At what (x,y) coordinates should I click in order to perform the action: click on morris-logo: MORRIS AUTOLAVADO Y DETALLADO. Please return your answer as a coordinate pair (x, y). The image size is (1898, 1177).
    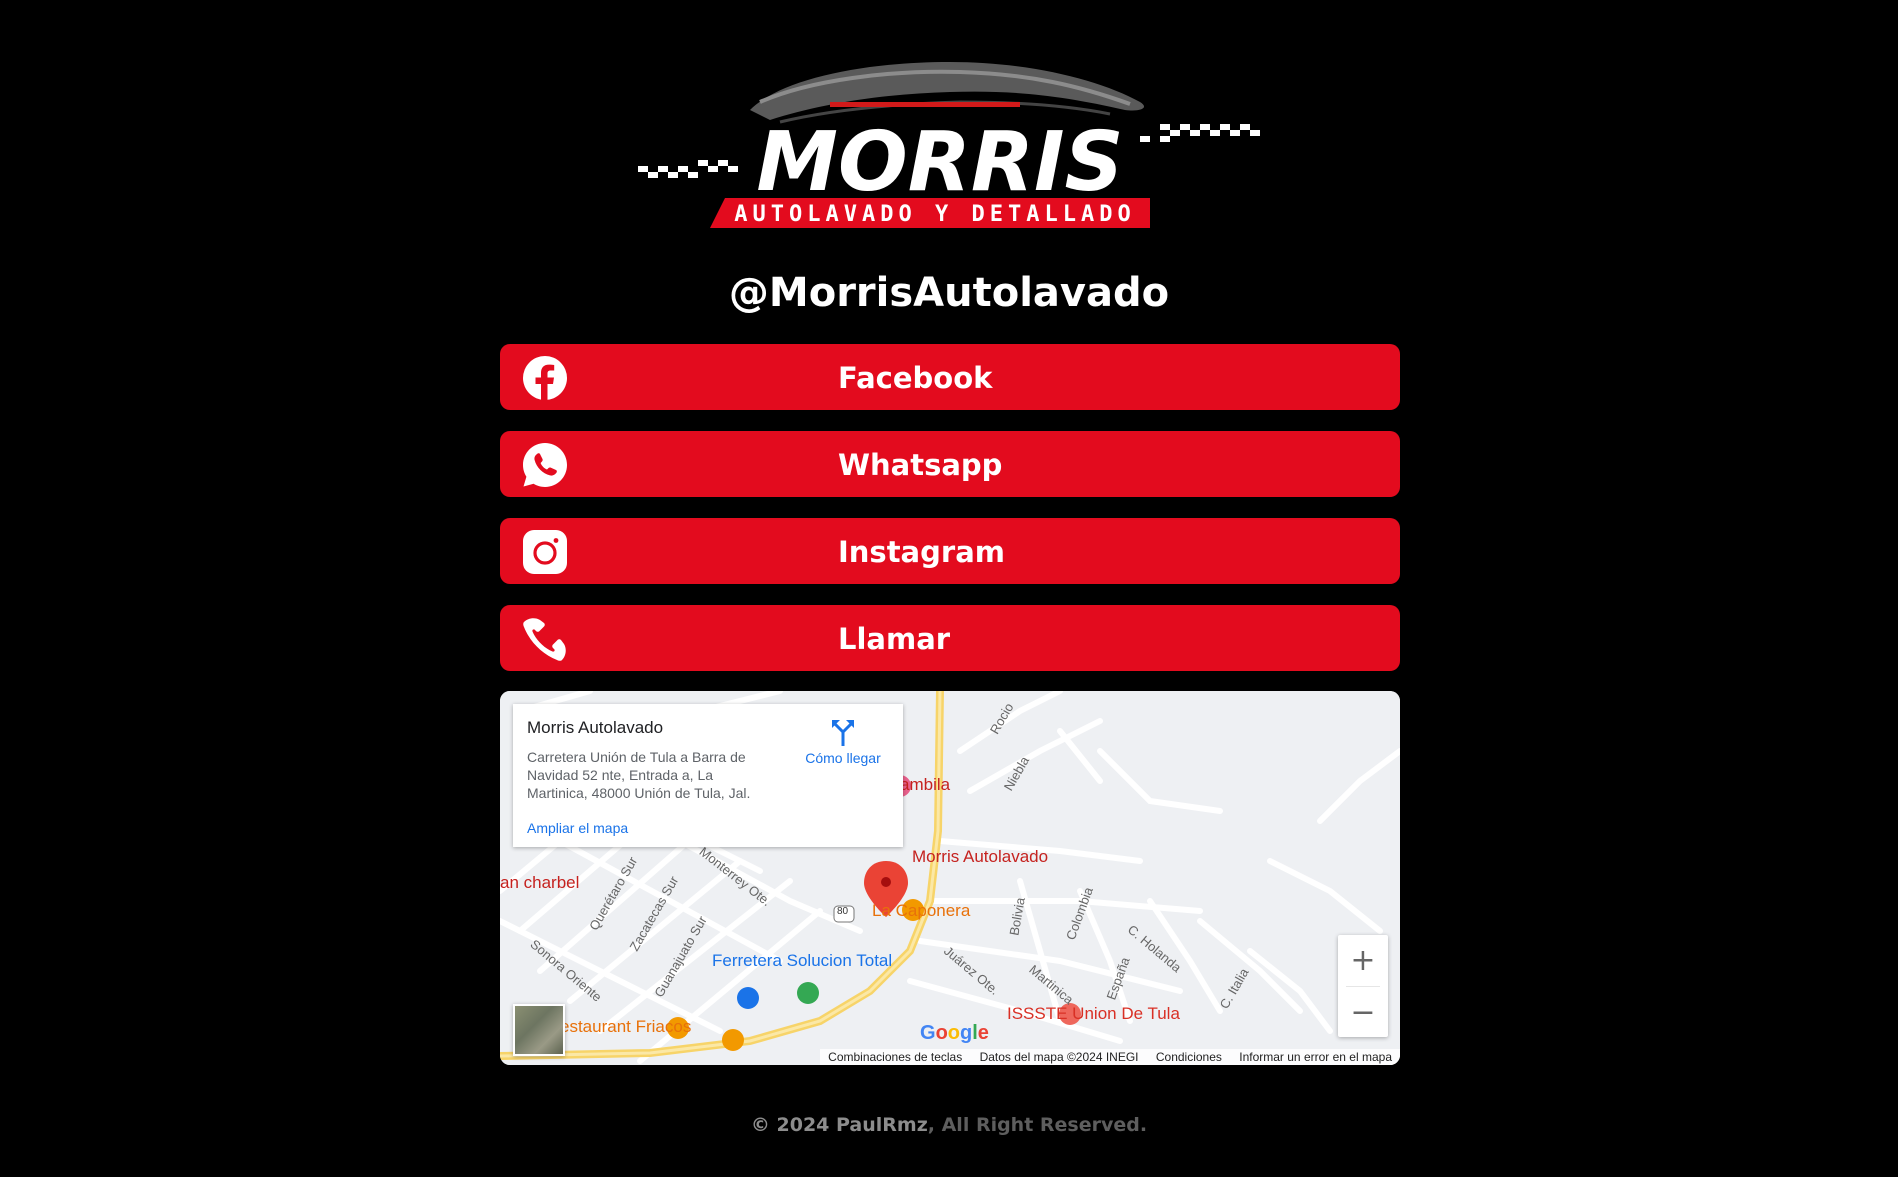
    Looking at the image, I should click on (950, 150).